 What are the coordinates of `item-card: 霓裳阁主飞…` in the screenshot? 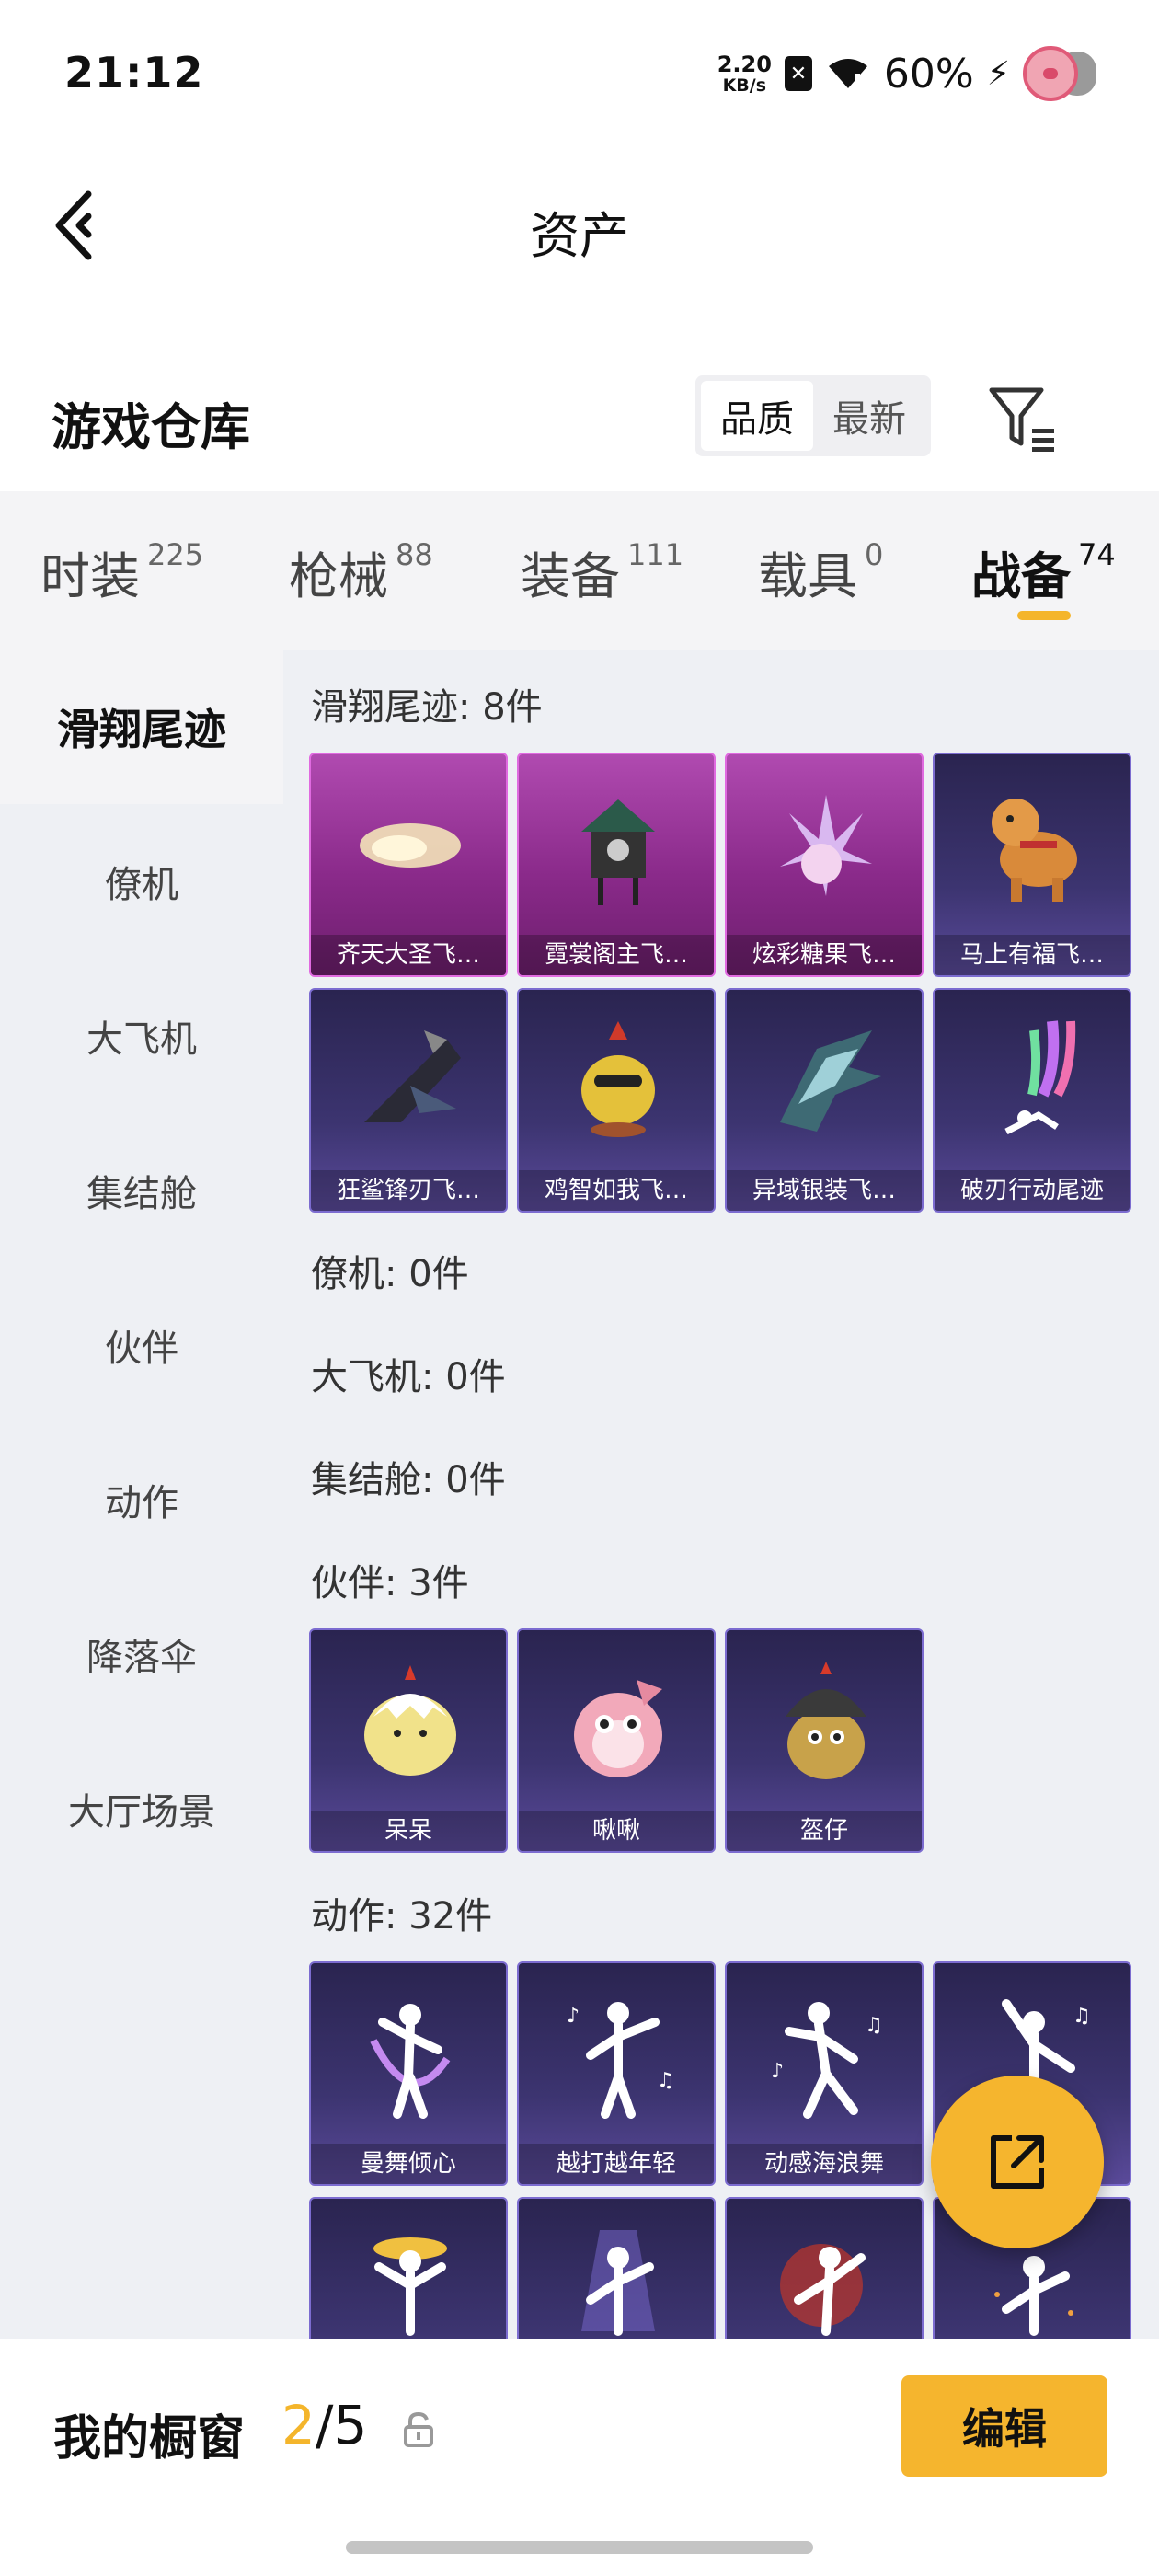 It's located at (616, 865).